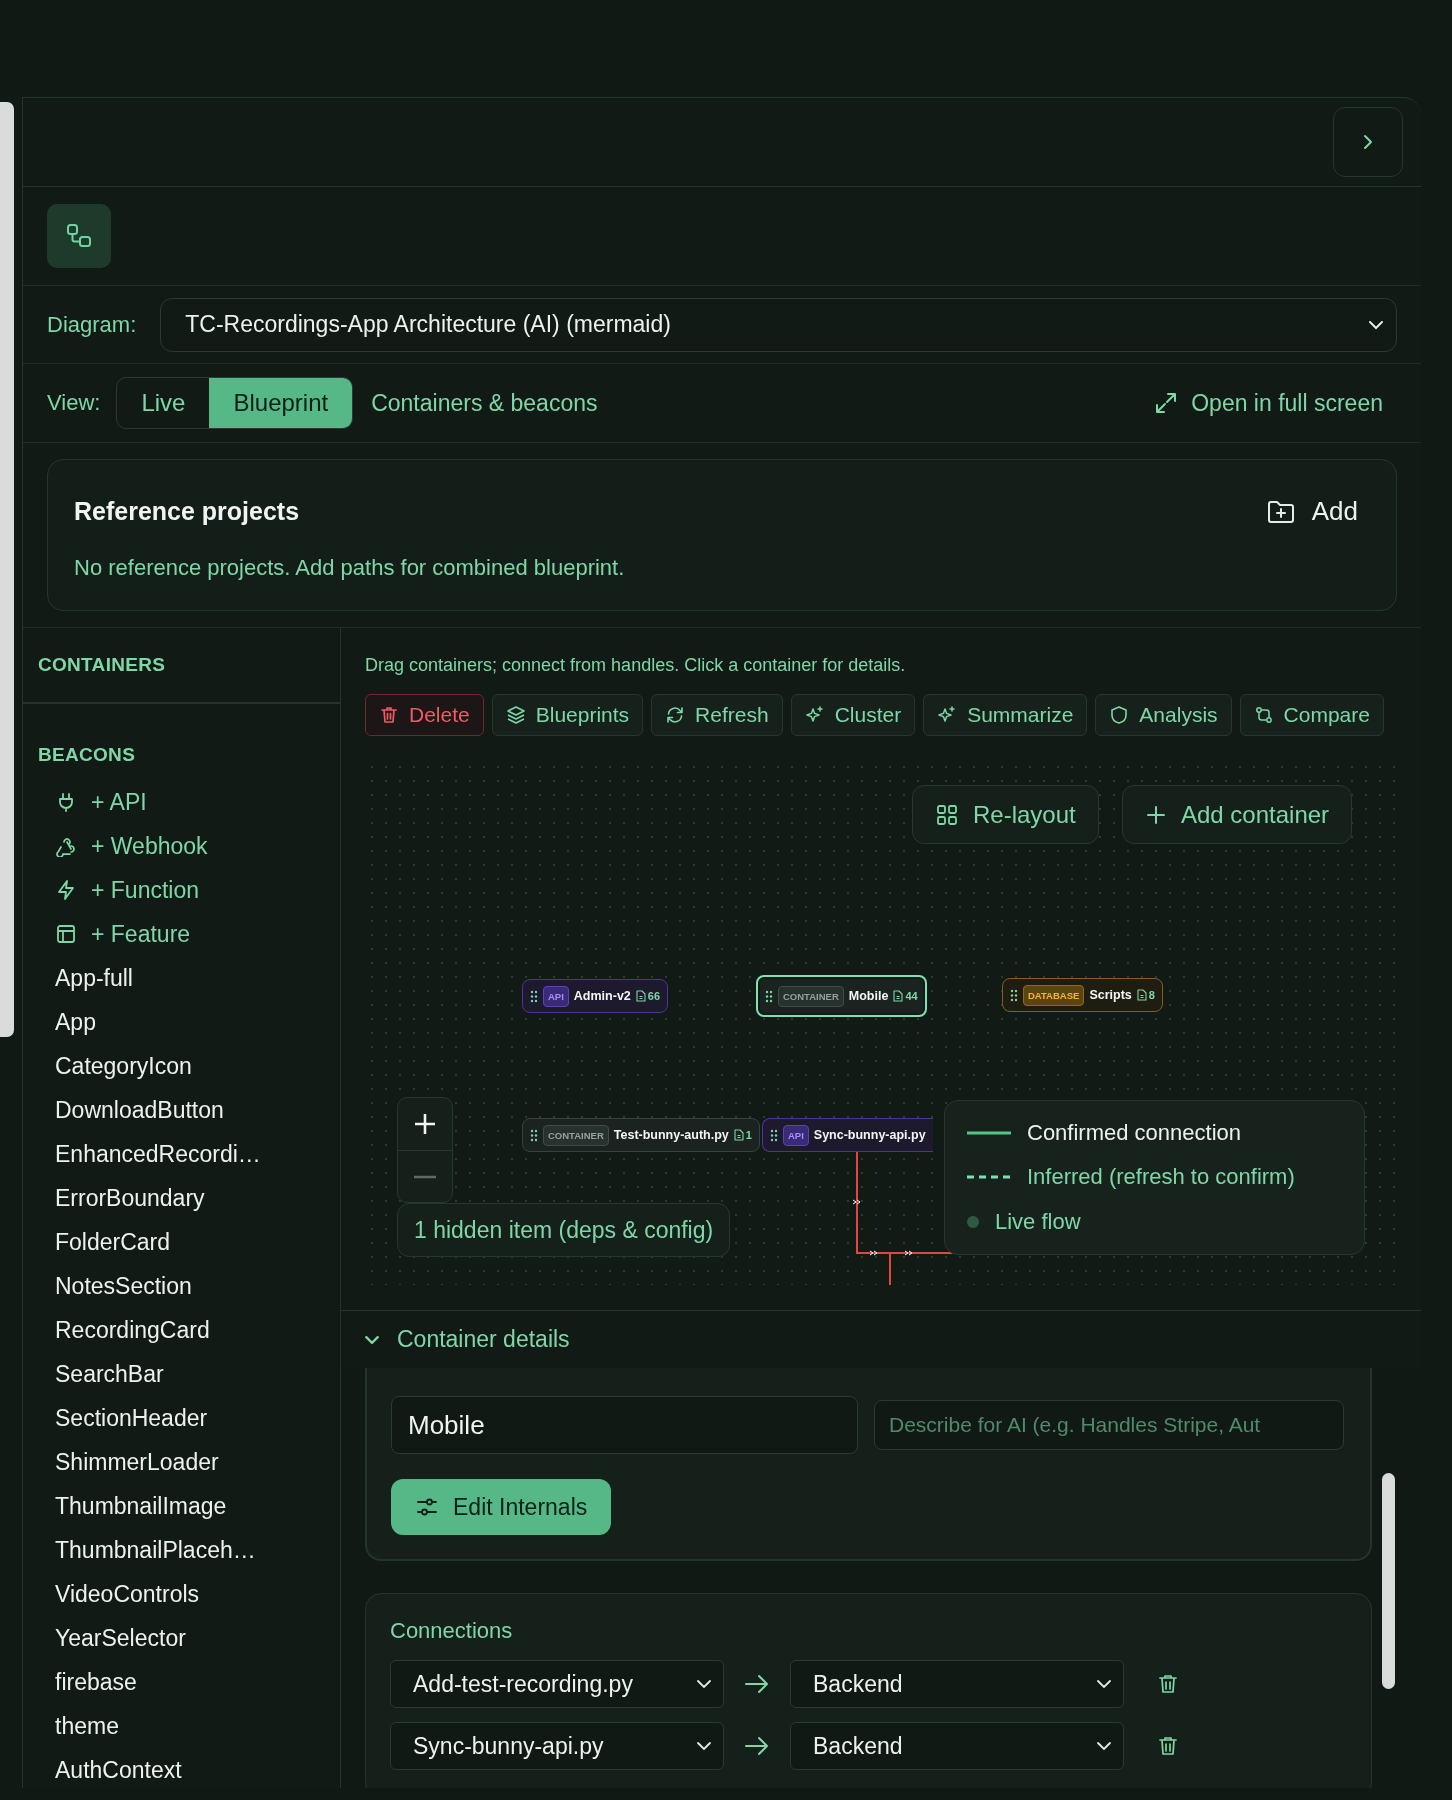 The width and height of the screenshot is (1452, 1800). Describe the element at coordinates (197, 1330) in the screenshot. I see `sidebar-item: RecordingCard` at that location.